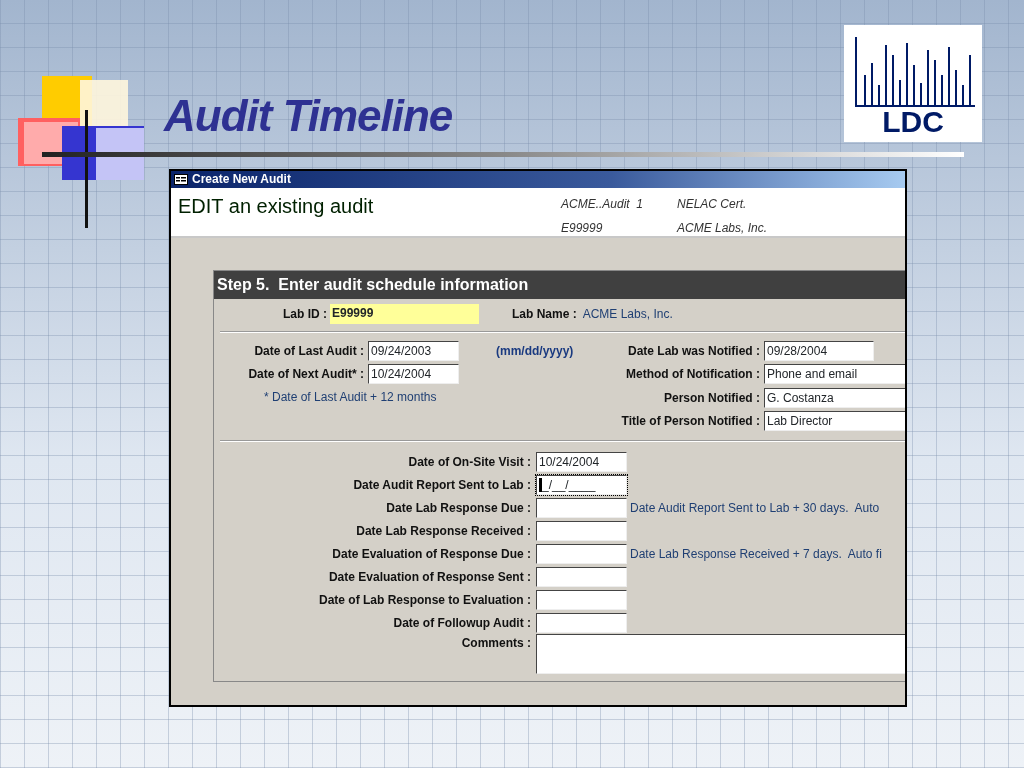  What do you see at coordinates (723, 228) in the screenshot?
I see `info-text: ACME Labs, Inc.` at bounding box center [723, 228].